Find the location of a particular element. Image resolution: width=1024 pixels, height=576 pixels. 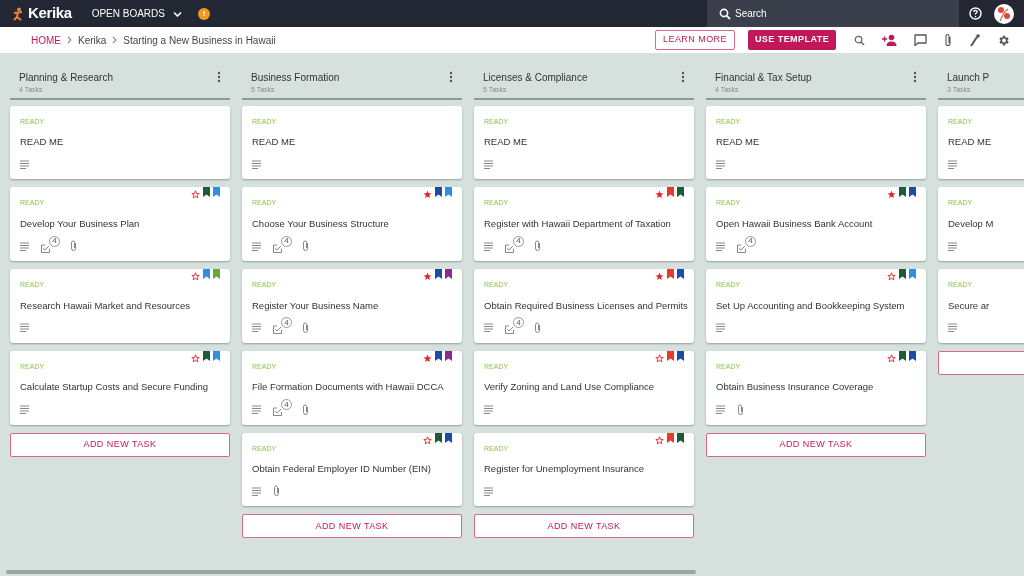

task-title: Research Hawaii Market and Resources is located at coordinates (106, 305).